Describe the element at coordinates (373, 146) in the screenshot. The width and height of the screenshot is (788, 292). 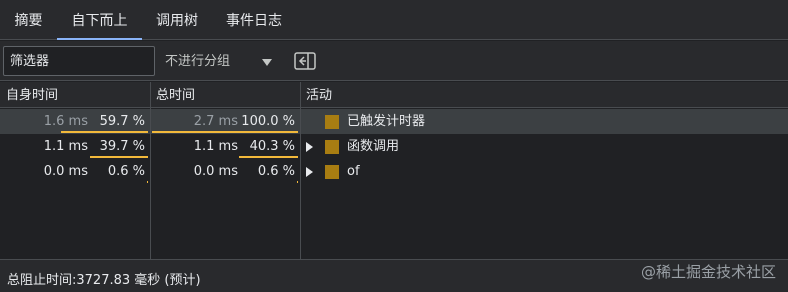
I see `activity-name: 函数调用` at that location.